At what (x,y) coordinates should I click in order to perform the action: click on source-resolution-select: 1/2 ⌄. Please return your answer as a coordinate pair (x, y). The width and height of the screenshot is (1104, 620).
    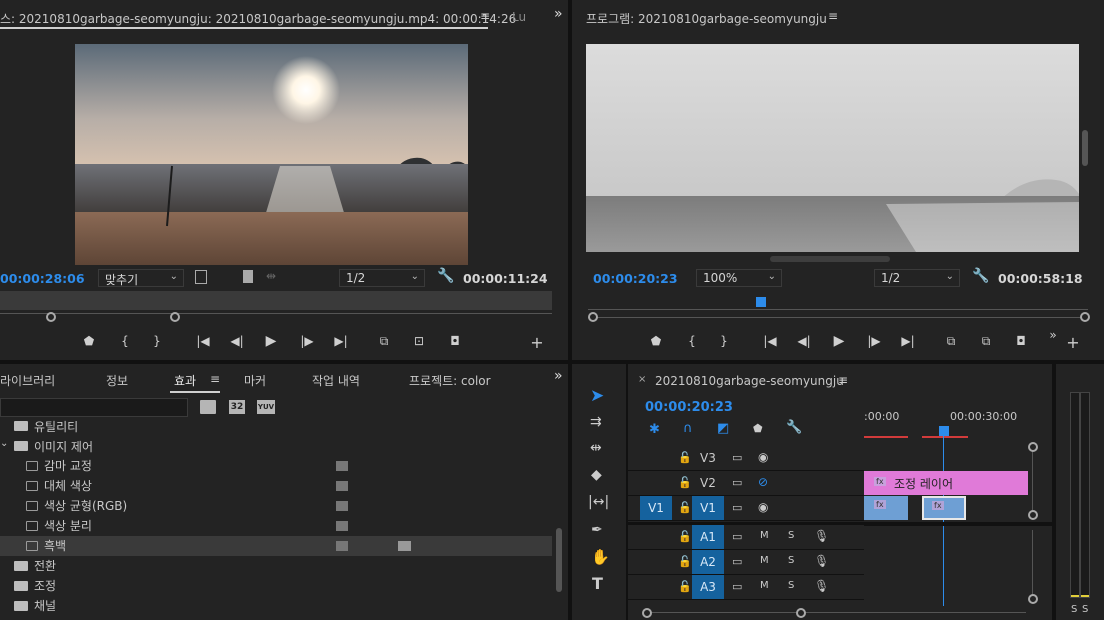
    Looking at the image, I should click on (382, 278).